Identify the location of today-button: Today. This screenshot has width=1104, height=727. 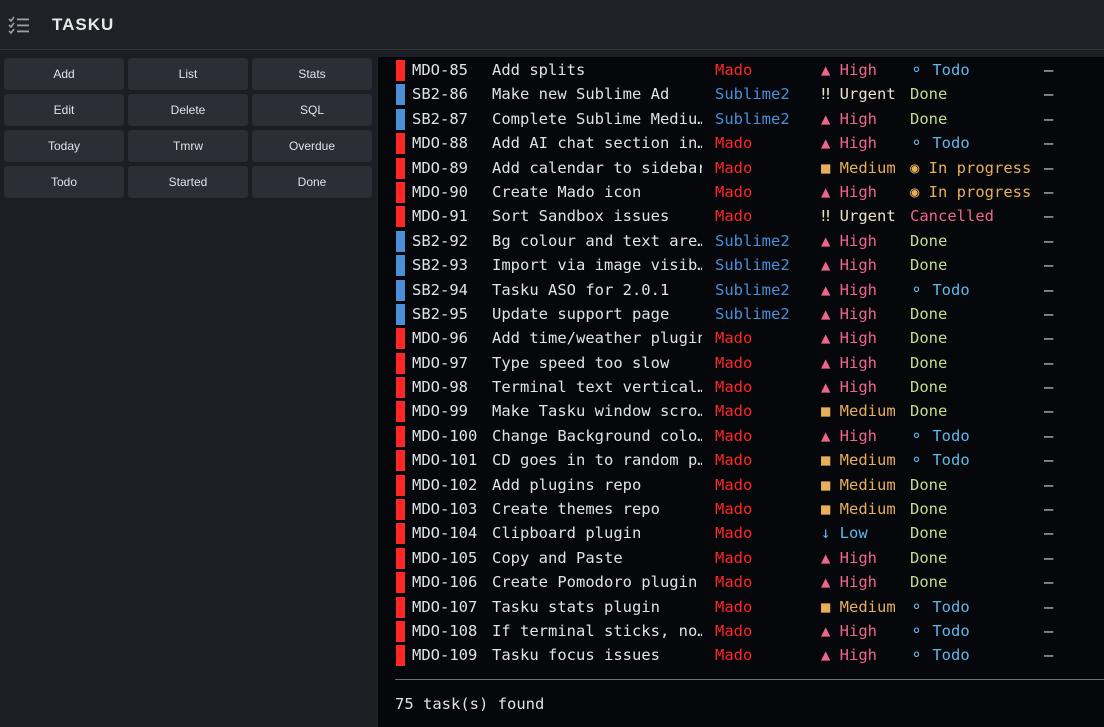
(64, 146).